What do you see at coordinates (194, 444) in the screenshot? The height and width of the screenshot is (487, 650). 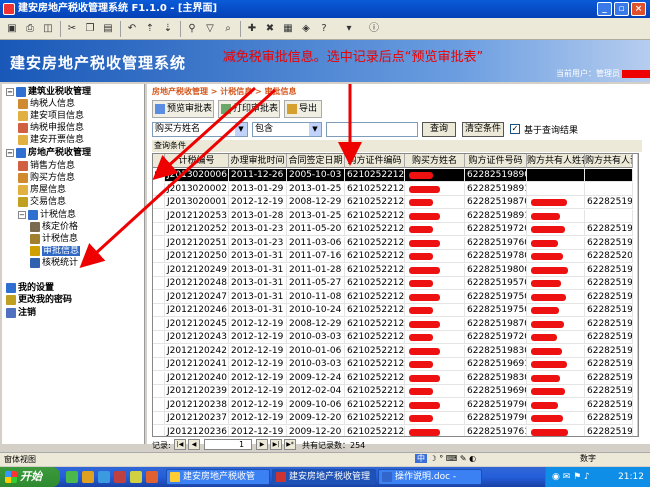 I see `prev-record-icon: ◀` at bounding box center [194, 444].